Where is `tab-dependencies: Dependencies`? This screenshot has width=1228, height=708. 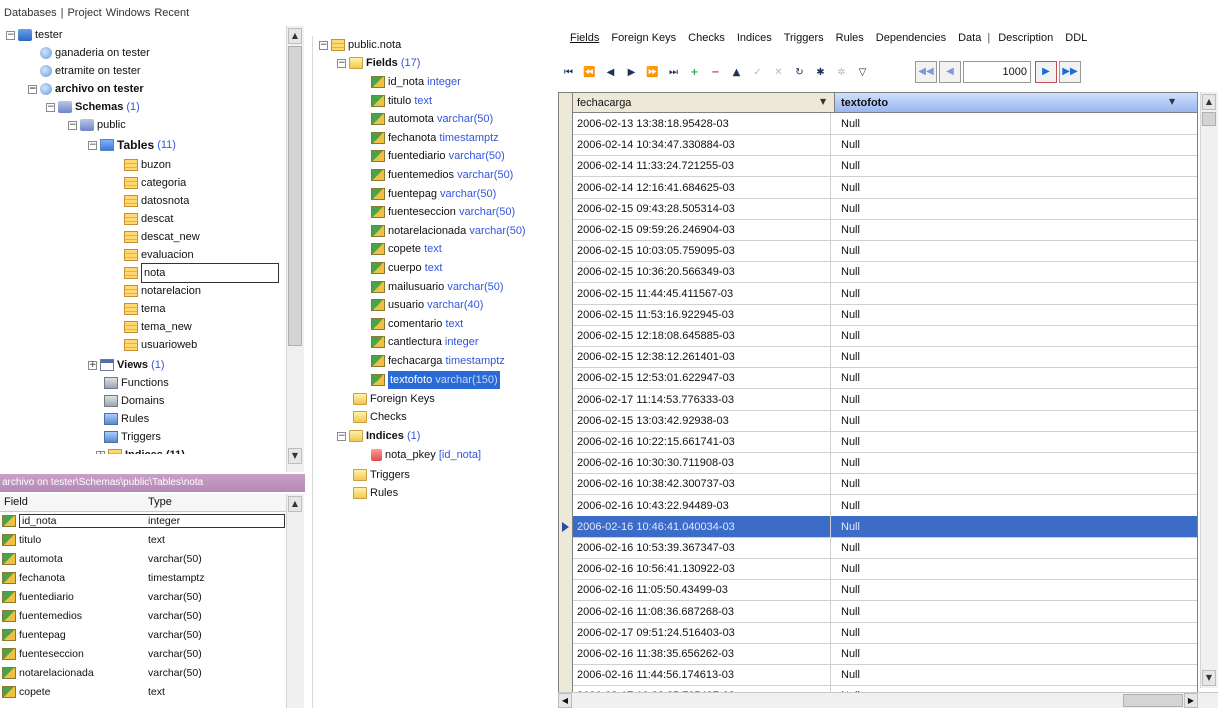 tab-dependencies: Dependencies is located at coordinates (911, 38).